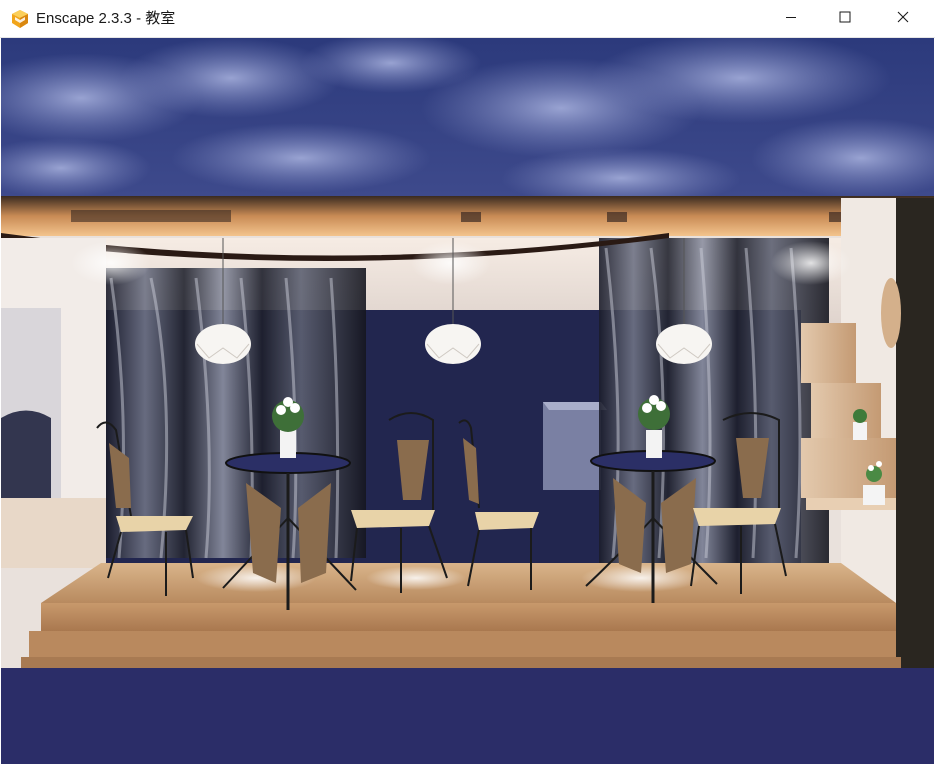 This screenshot has width=935, height=764. I want to click on enscape-logo-icon, so click(20, 19).